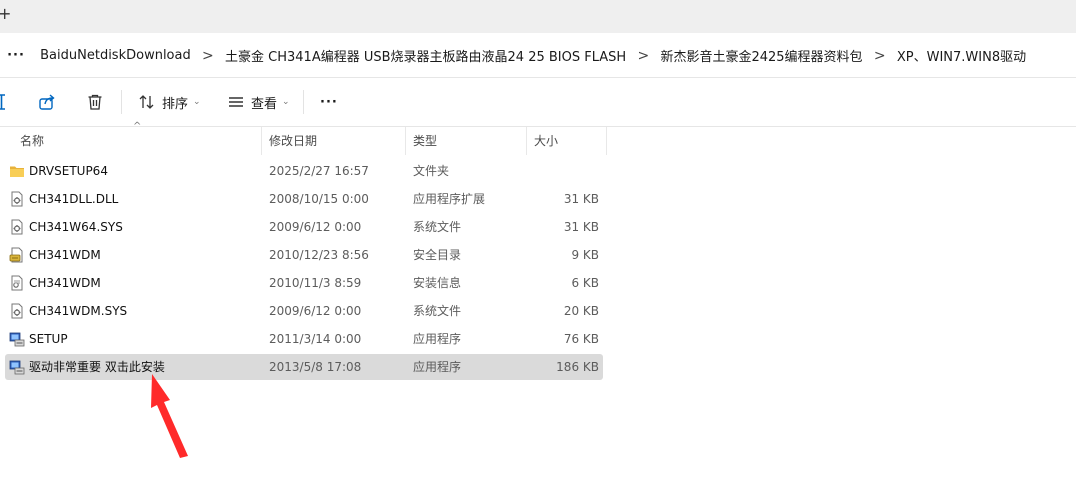 Image resolution: width=1076 pixels, height=486 pixels. Describe the element at coordinates (961, 55) in the screenshot. I see `breadcrumb-item-drivers: XP、WIN7.WIN8驱动` at that location.